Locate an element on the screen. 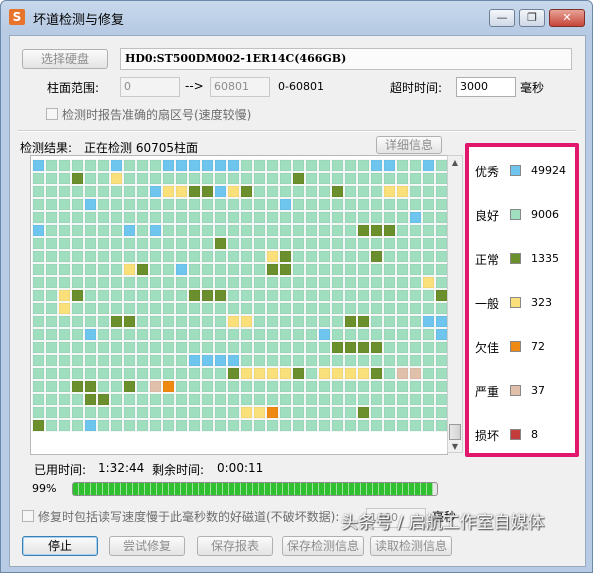  legend-count: 37 is located at coordinates (538, 390).